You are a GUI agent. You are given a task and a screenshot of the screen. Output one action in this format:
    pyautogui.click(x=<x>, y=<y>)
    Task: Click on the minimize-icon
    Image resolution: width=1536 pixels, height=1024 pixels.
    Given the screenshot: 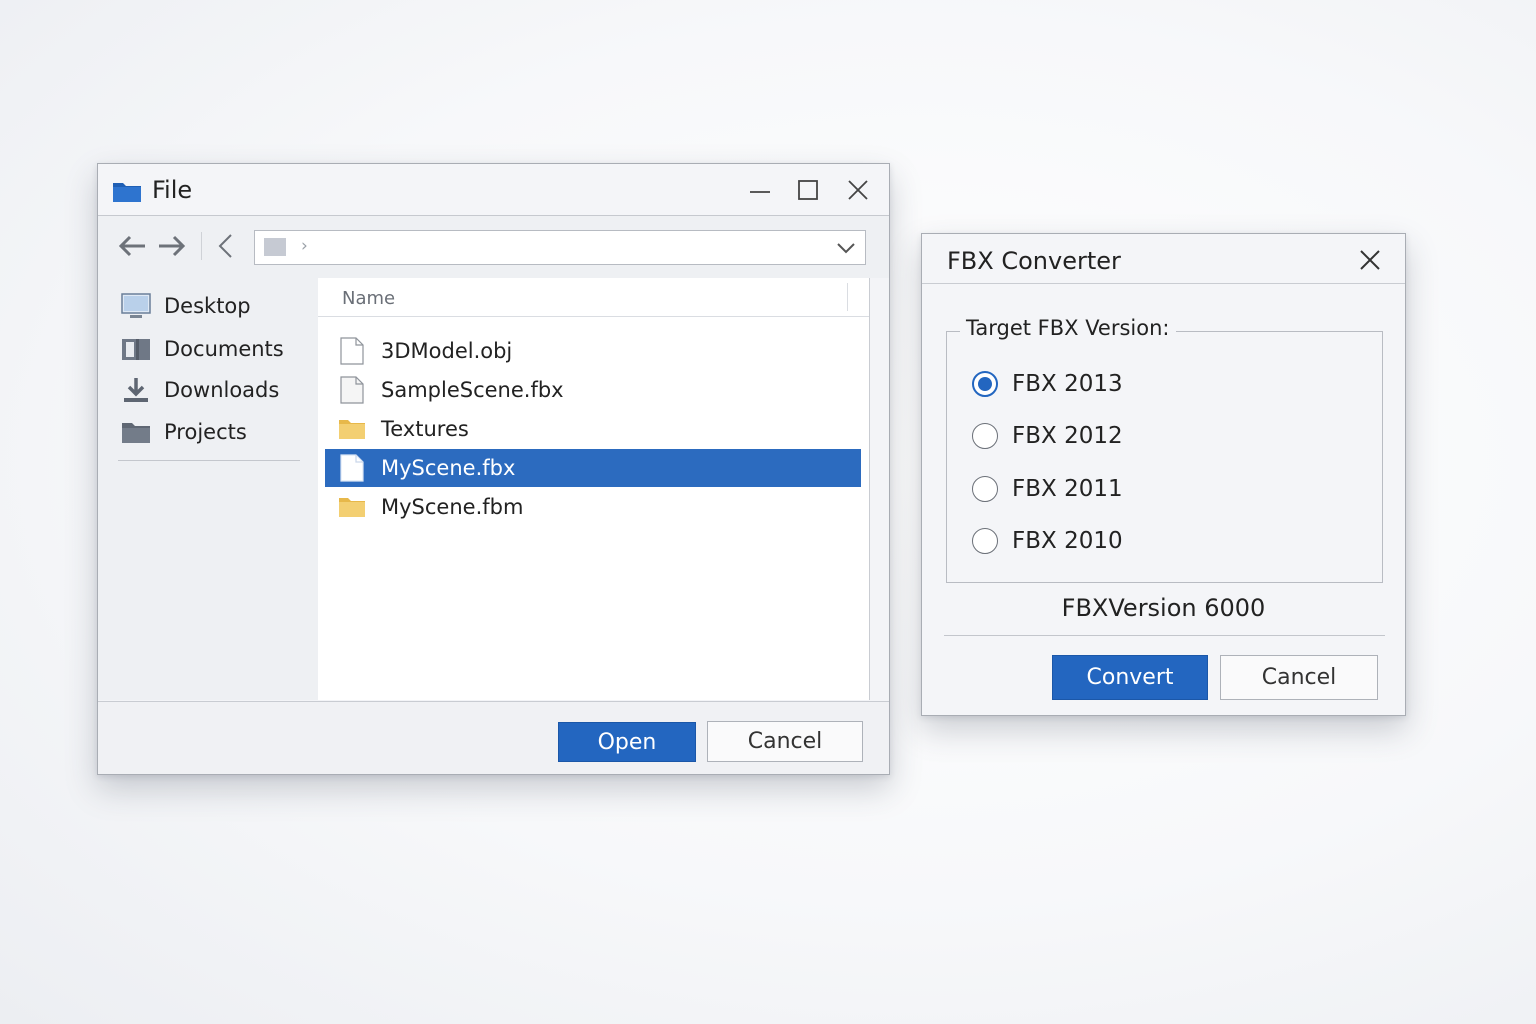 What is the action you would take?
    pyautogui.click(x=760, y=192)
    